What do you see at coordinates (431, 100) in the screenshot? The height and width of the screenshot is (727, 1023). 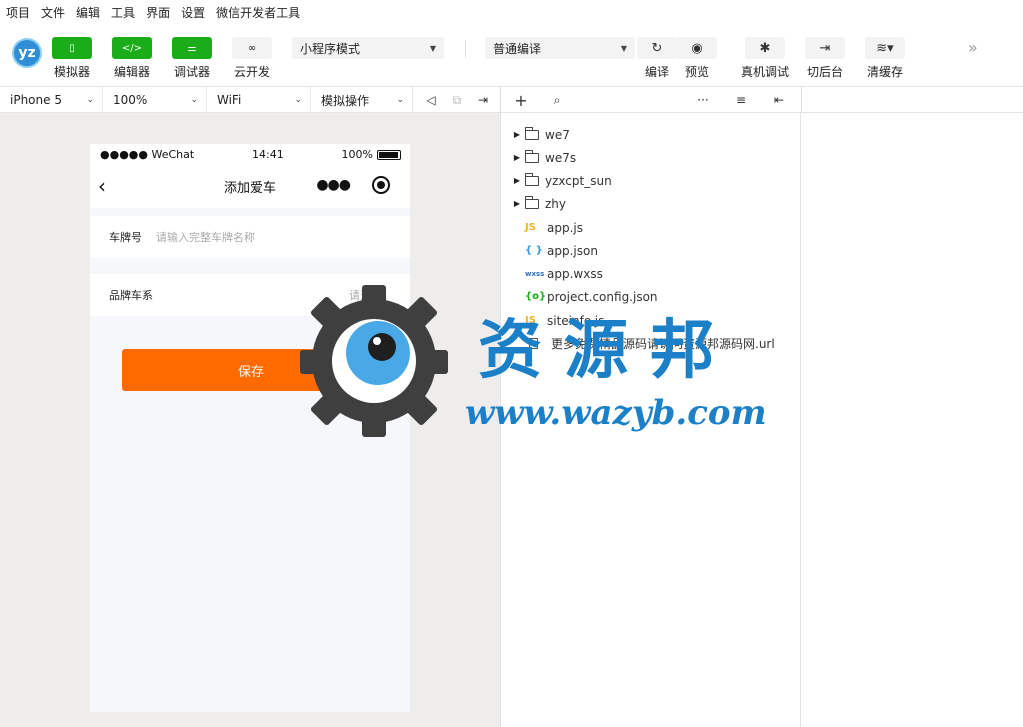 I see `volume-icon: ◁` at bounding box center [431, 100].